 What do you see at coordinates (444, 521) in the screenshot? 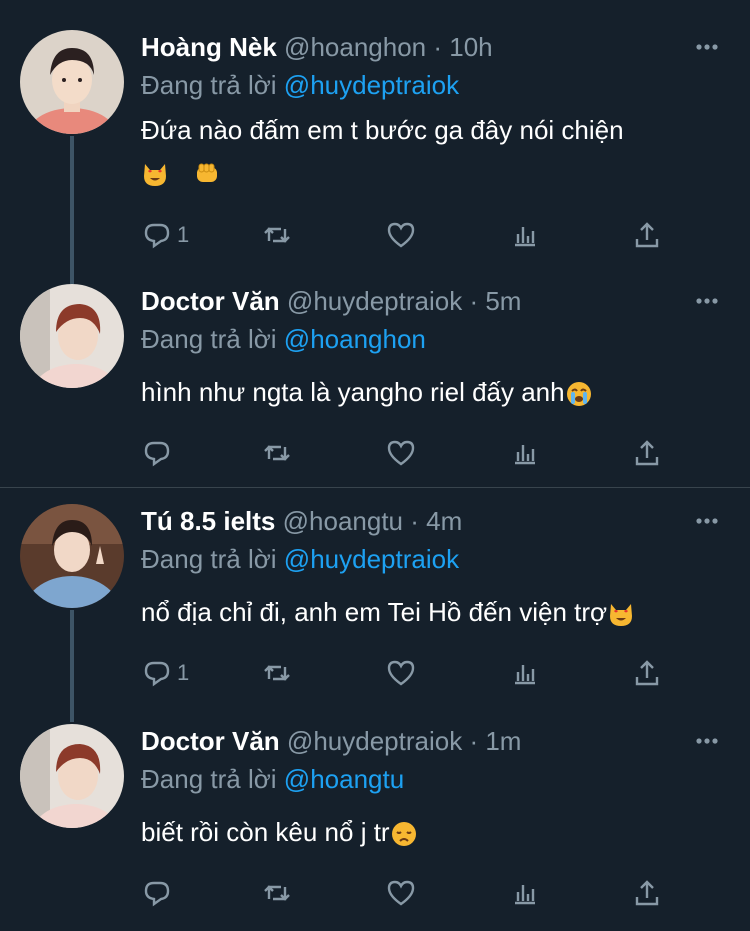
I see `timestamp: 4m` at bounding box center [444, 521].